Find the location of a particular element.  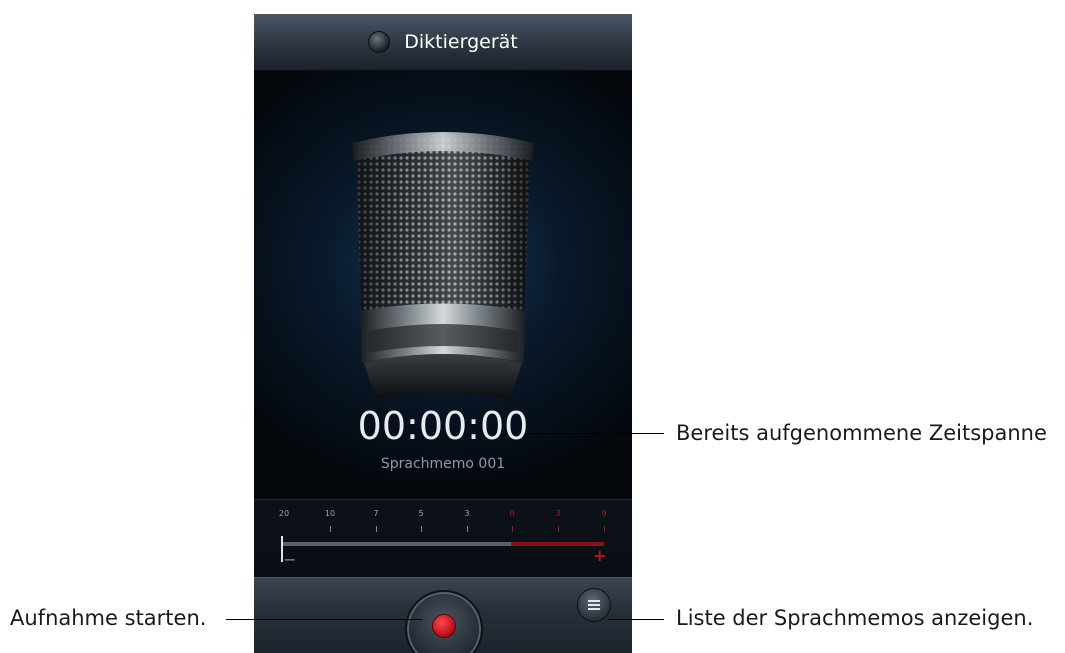

level-meter: 20 10 7 5 3 0 3 9 − + is located at coordinates (443, 538).